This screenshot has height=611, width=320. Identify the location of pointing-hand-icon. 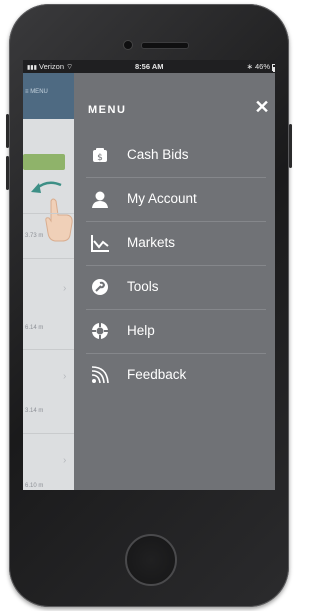
(59, 220).